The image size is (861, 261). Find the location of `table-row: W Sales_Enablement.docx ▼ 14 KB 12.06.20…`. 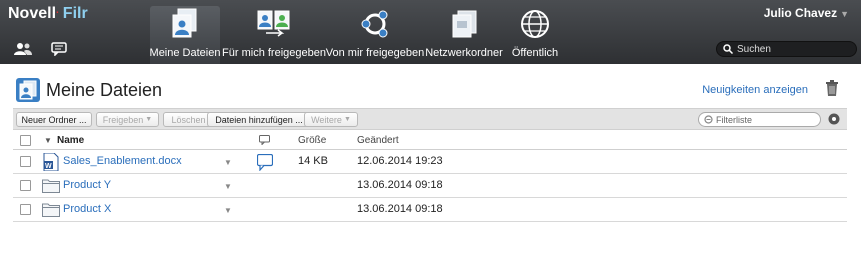

table-row: W Sales_Enablement.docx ▼ 14 KB 12.06.20… is located at coordinates (430, 162).